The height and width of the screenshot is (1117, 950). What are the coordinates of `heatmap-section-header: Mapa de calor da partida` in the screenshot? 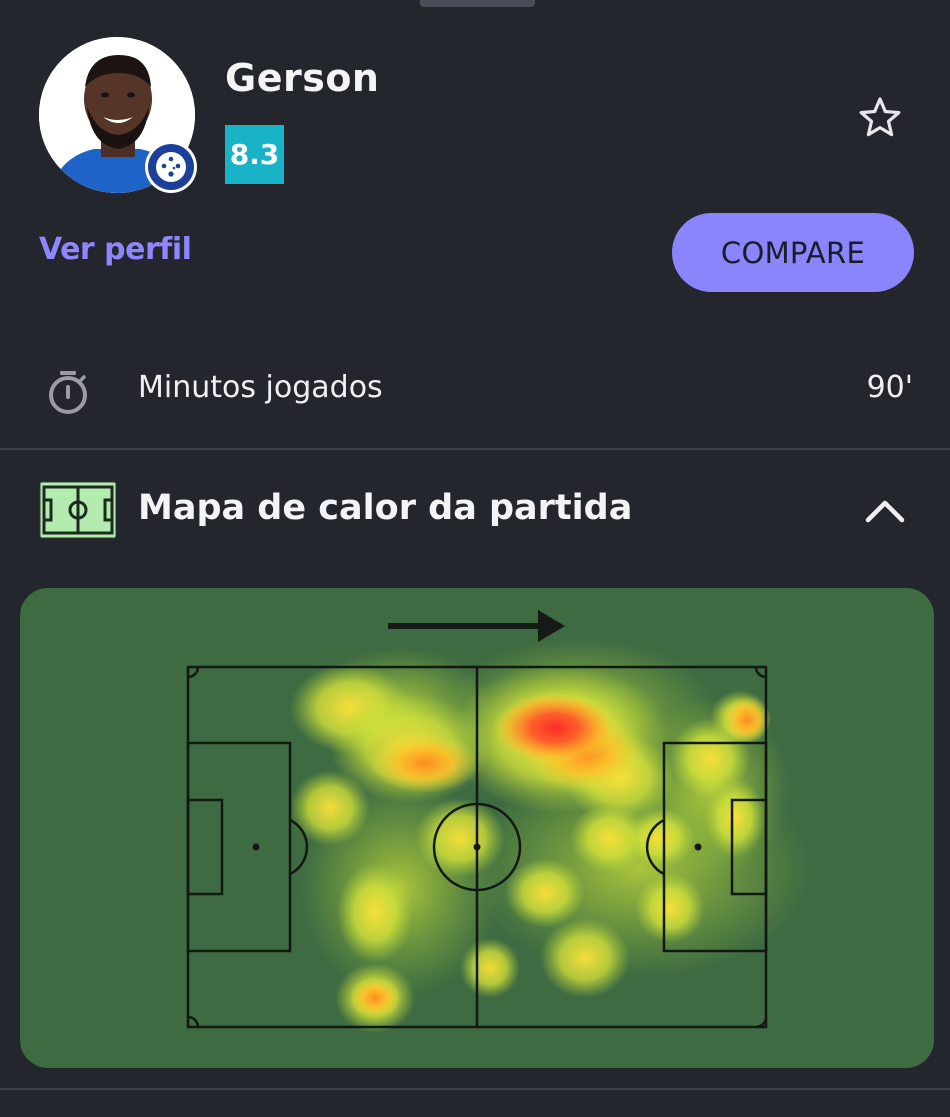 It's located at (475, 510).